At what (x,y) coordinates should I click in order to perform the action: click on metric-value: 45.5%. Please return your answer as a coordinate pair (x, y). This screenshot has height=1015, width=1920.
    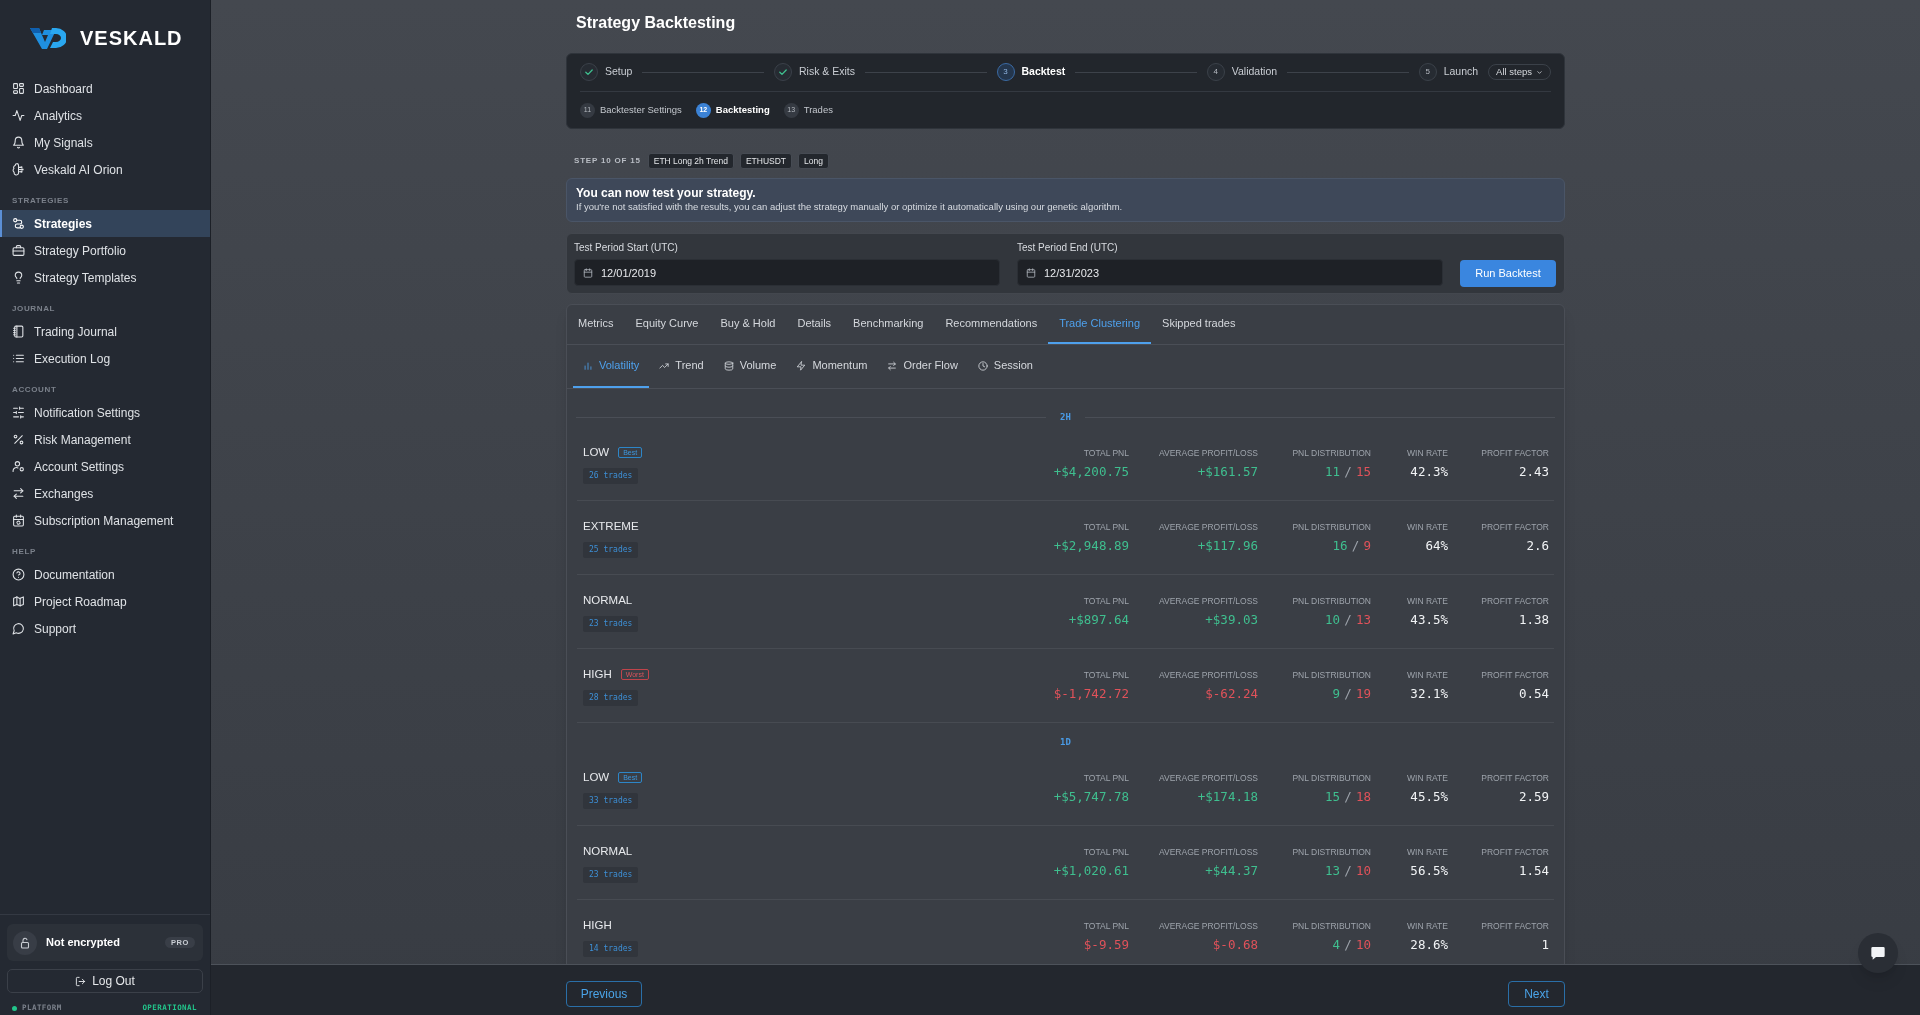
    Looking at the image, I should click on (1429, 797).